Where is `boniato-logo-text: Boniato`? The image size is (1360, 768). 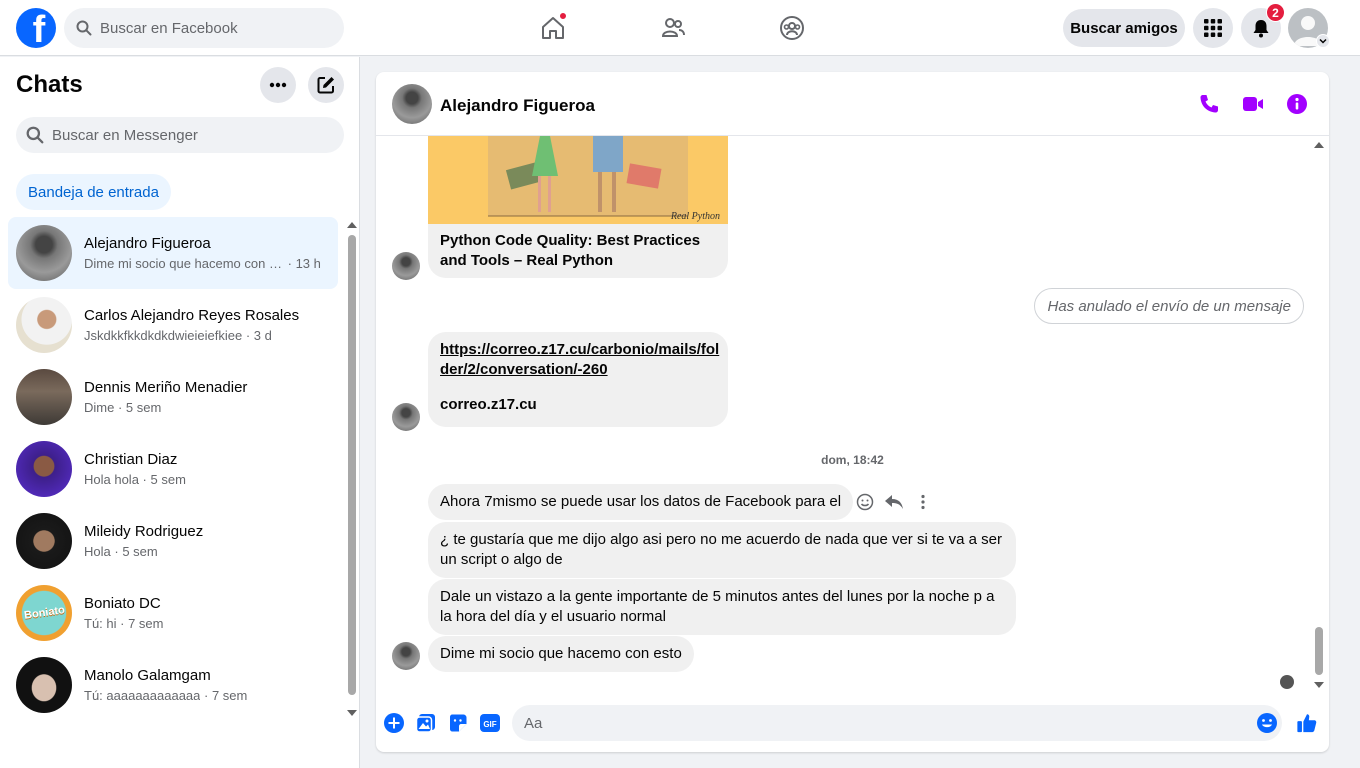
boniato-logo-text: Boniato is located at coordinates (44, 613).